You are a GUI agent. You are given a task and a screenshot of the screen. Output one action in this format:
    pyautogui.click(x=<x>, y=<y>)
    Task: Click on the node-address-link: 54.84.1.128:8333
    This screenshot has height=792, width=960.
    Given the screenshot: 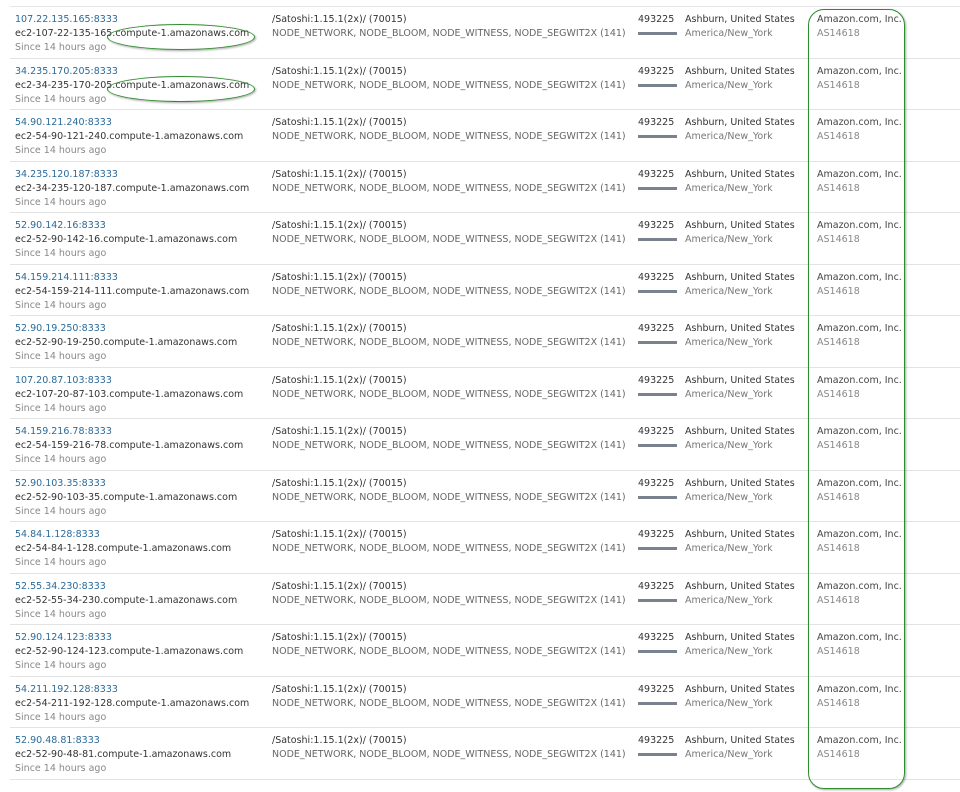 What is the action you would take?
    pyautogui.click(x=123, y=535)
    